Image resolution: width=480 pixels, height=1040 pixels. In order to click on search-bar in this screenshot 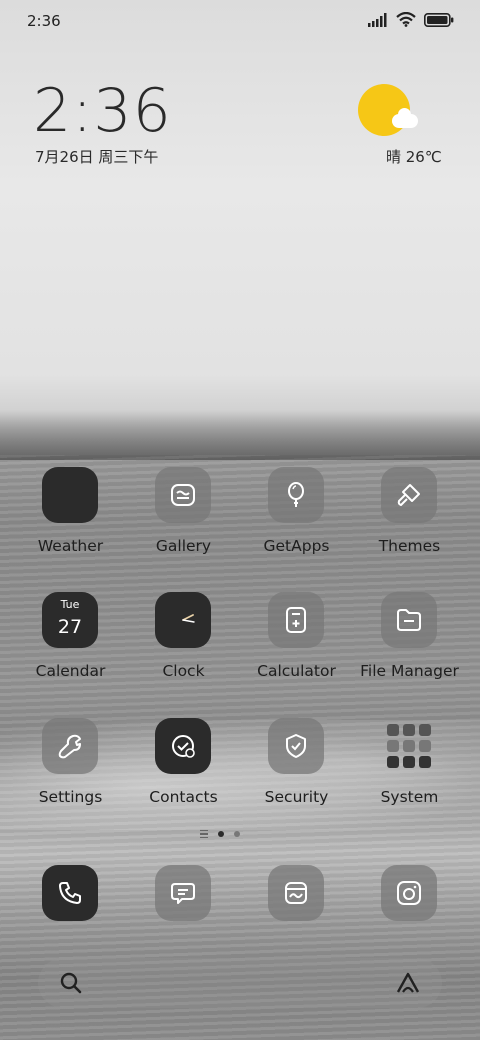, I will do `click(240, 983)`.